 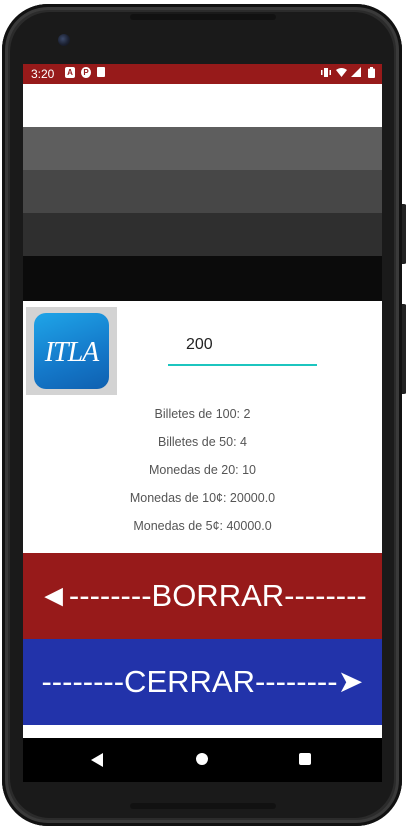 What do you see at coordinates (341, 72) in the screenshot?
I see `wifi-icon` at bounding box center [341, 72].